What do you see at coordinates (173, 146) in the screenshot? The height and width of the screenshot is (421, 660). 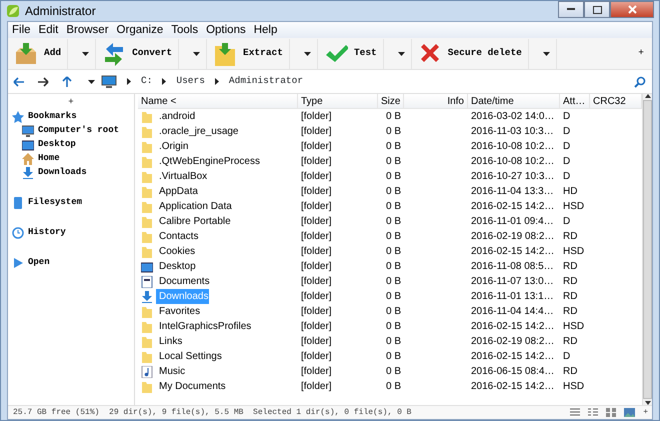 I see `file-name: .Origin` at bounding box center [173, 146].